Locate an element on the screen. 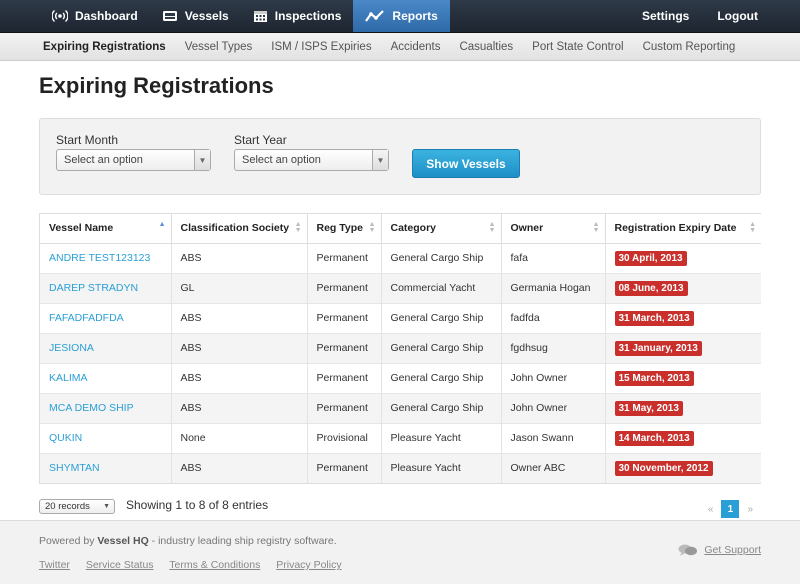 The image size is (800, 584). column-header-label: Classification Society is located at coordinates (235, 228).